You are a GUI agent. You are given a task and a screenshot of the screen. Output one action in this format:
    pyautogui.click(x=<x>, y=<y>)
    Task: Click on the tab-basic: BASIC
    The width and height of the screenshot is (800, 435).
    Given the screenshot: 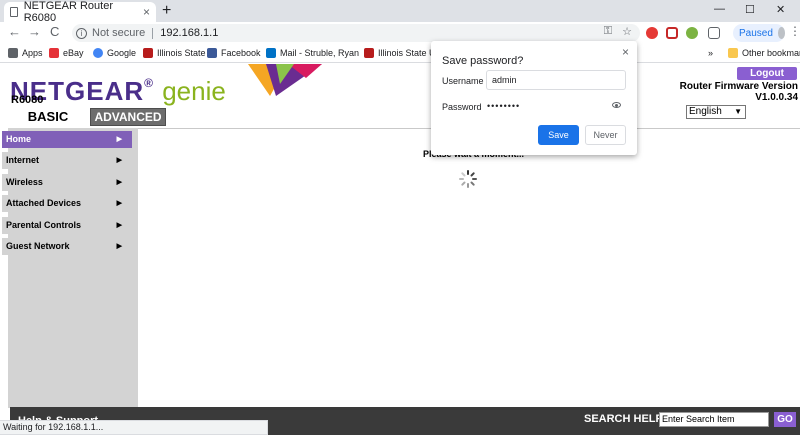 What is the action you would take?
    pyautogui.click(x=48, y=117)
    